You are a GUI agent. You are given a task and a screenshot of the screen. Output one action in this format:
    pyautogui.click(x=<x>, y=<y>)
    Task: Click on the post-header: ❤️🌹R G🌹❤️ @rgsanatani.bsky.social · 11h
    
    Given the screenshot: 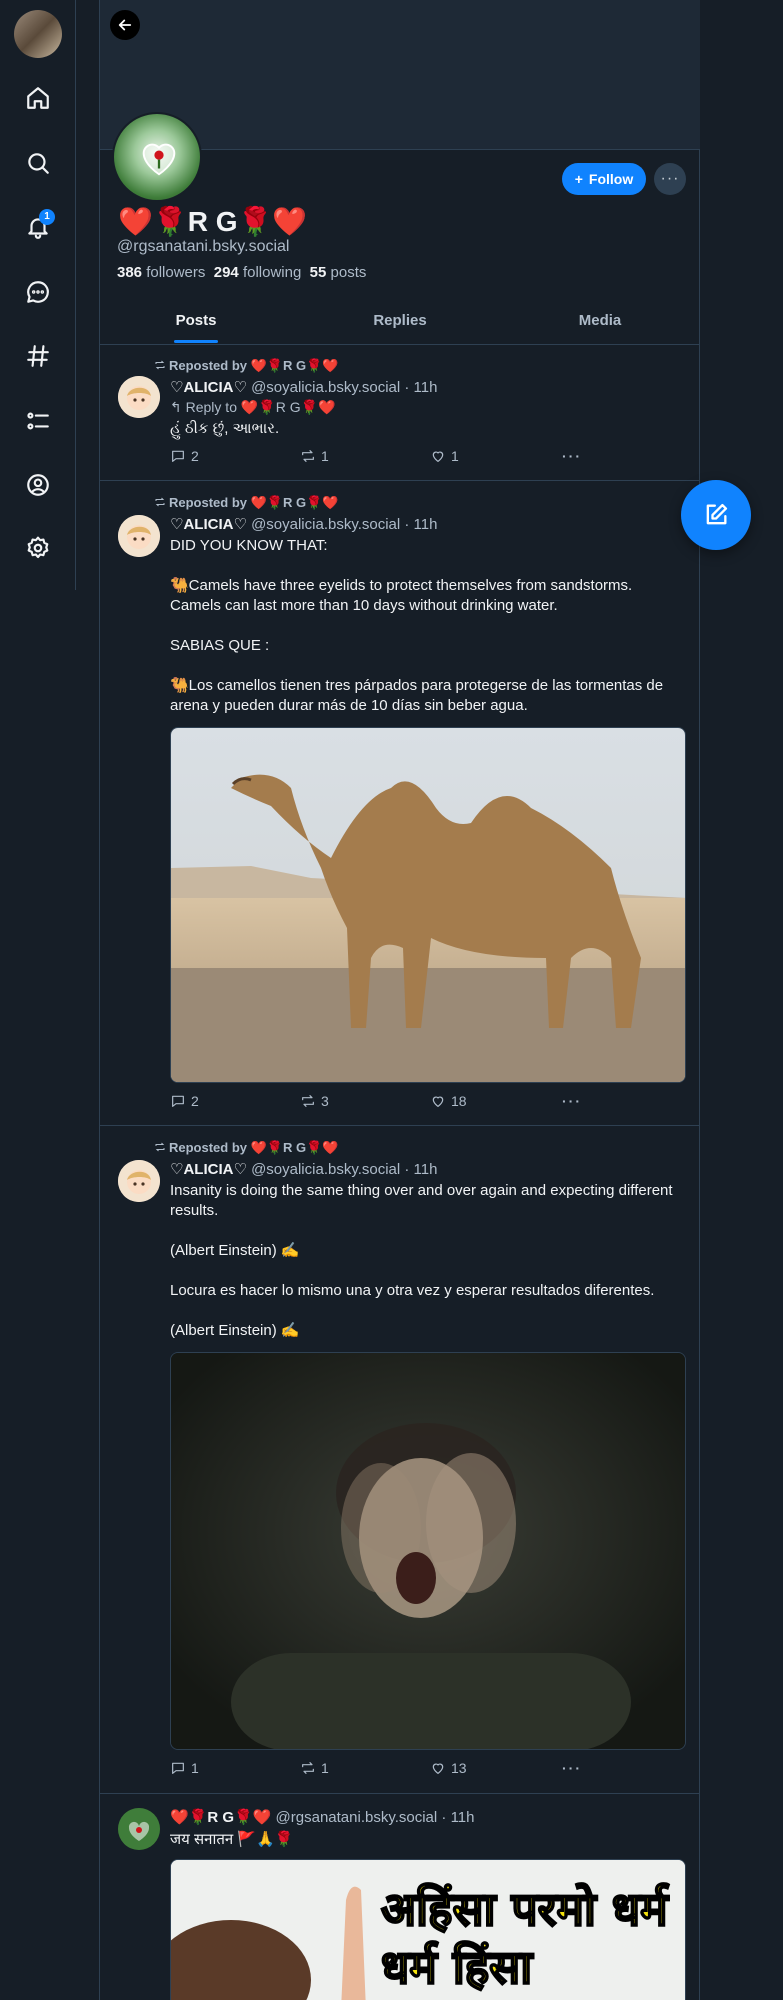 What is the action you would take?
    pyautogui.click(x=322, y=1817)
    